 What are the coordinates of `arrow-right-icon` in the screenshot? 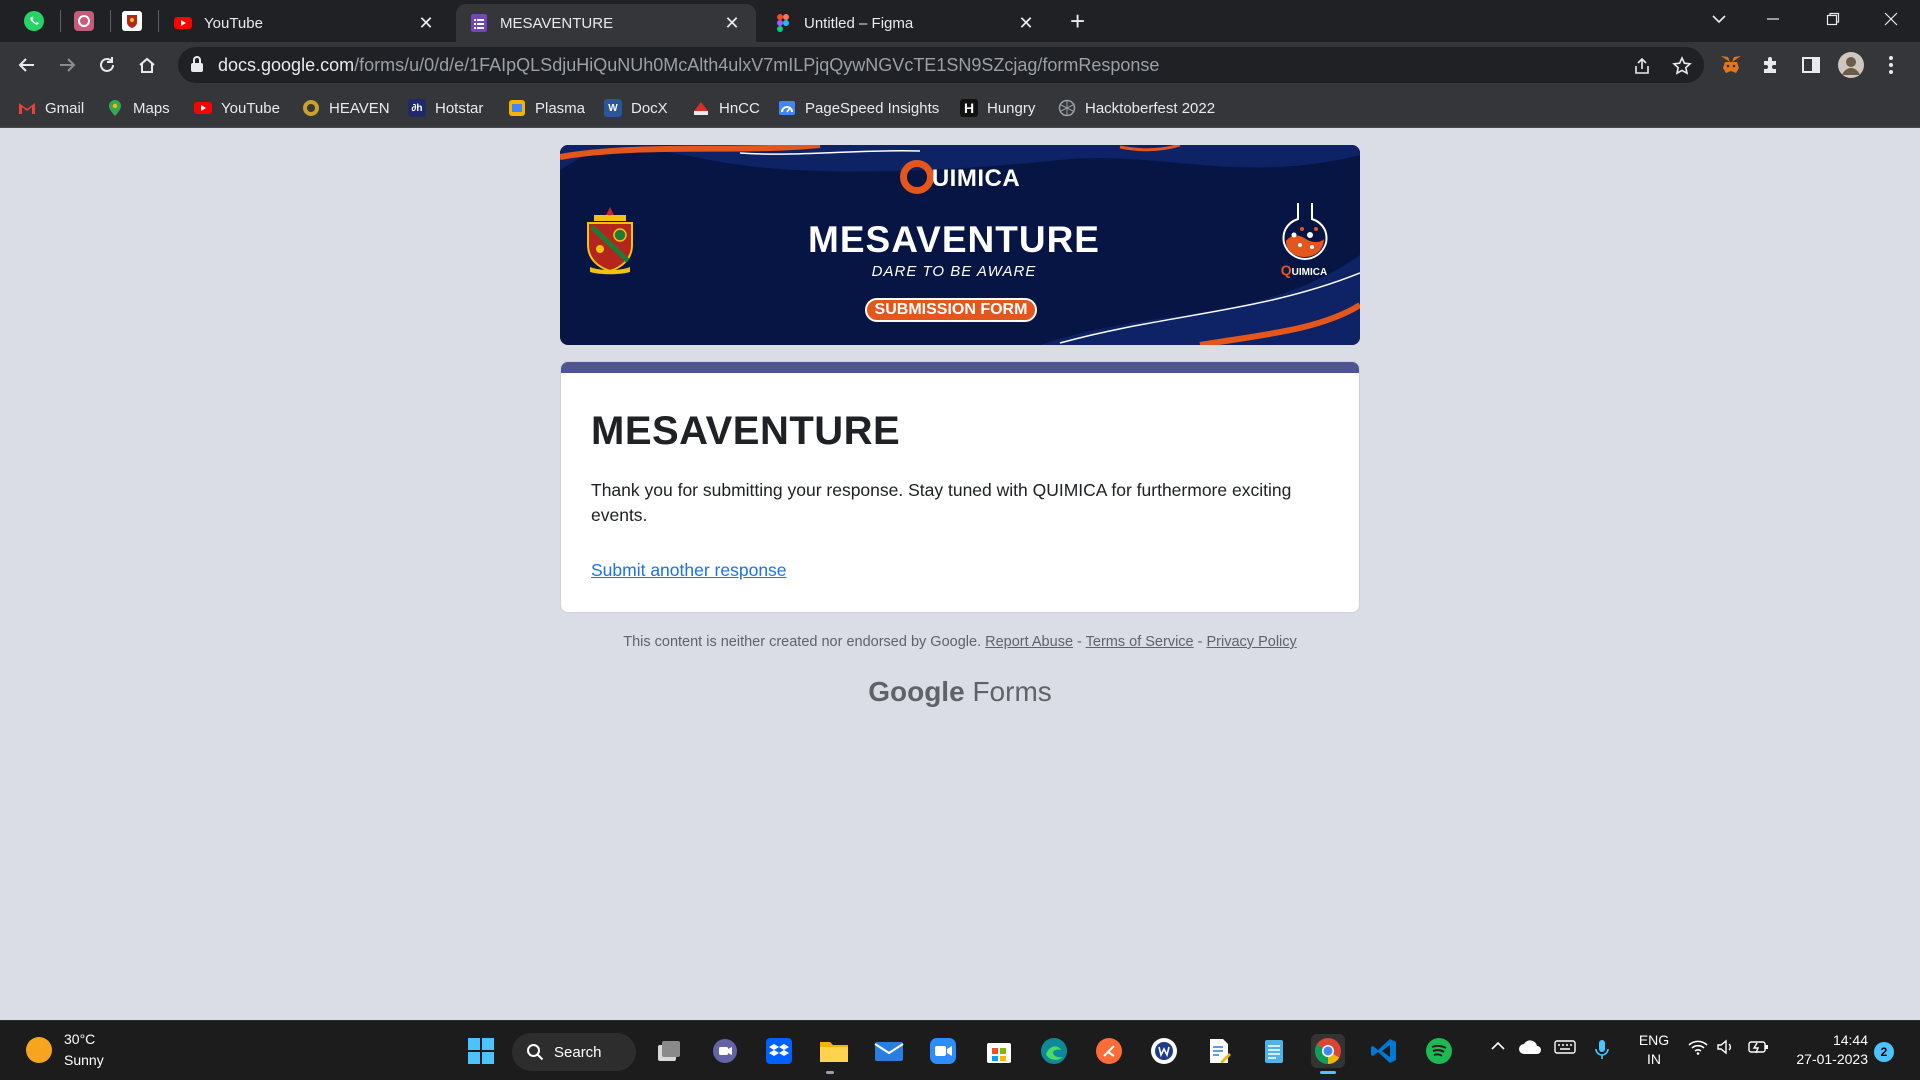 It's located at (68, 65).